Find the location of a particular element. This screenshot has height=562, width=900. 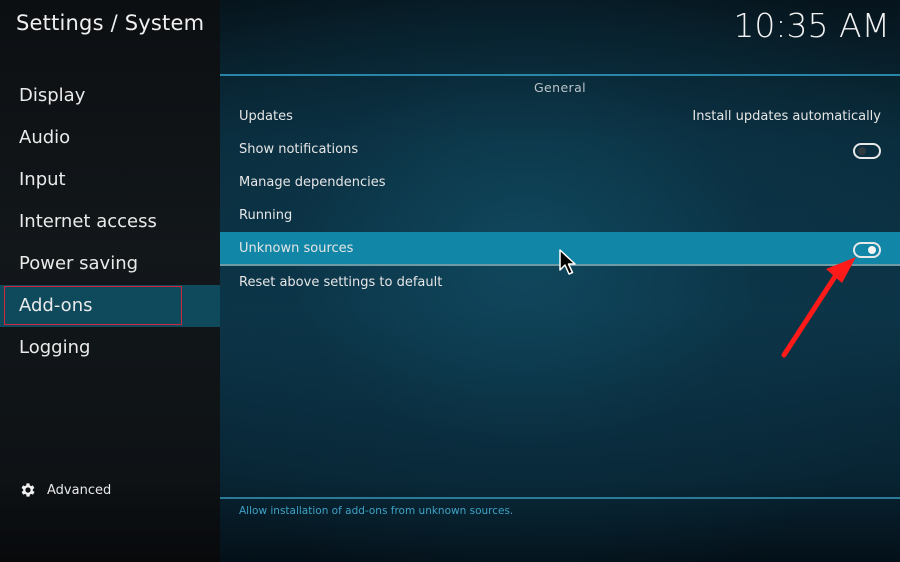

setting-label: Running is located at coordinates (266, 215).